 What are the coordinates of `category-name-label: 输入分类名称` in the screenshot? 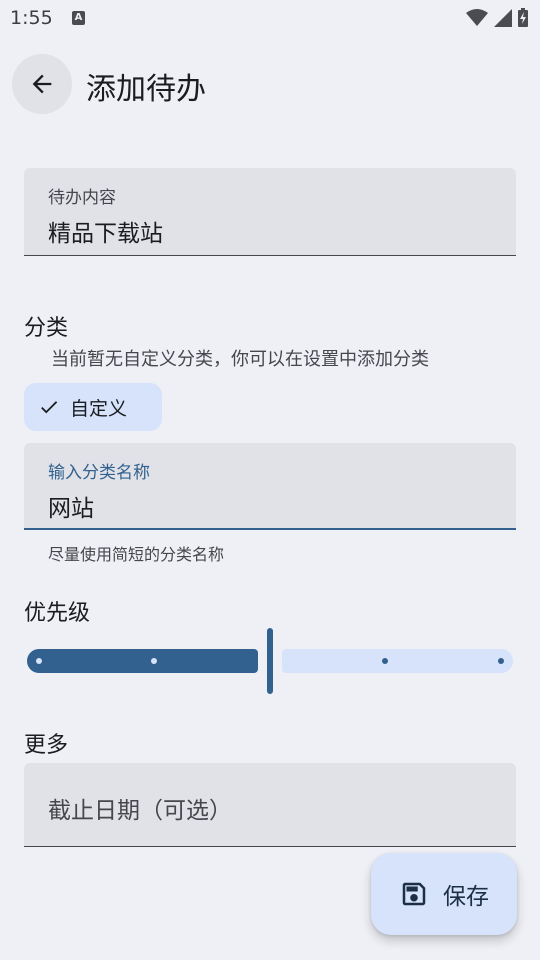 It's located at (99, 473).